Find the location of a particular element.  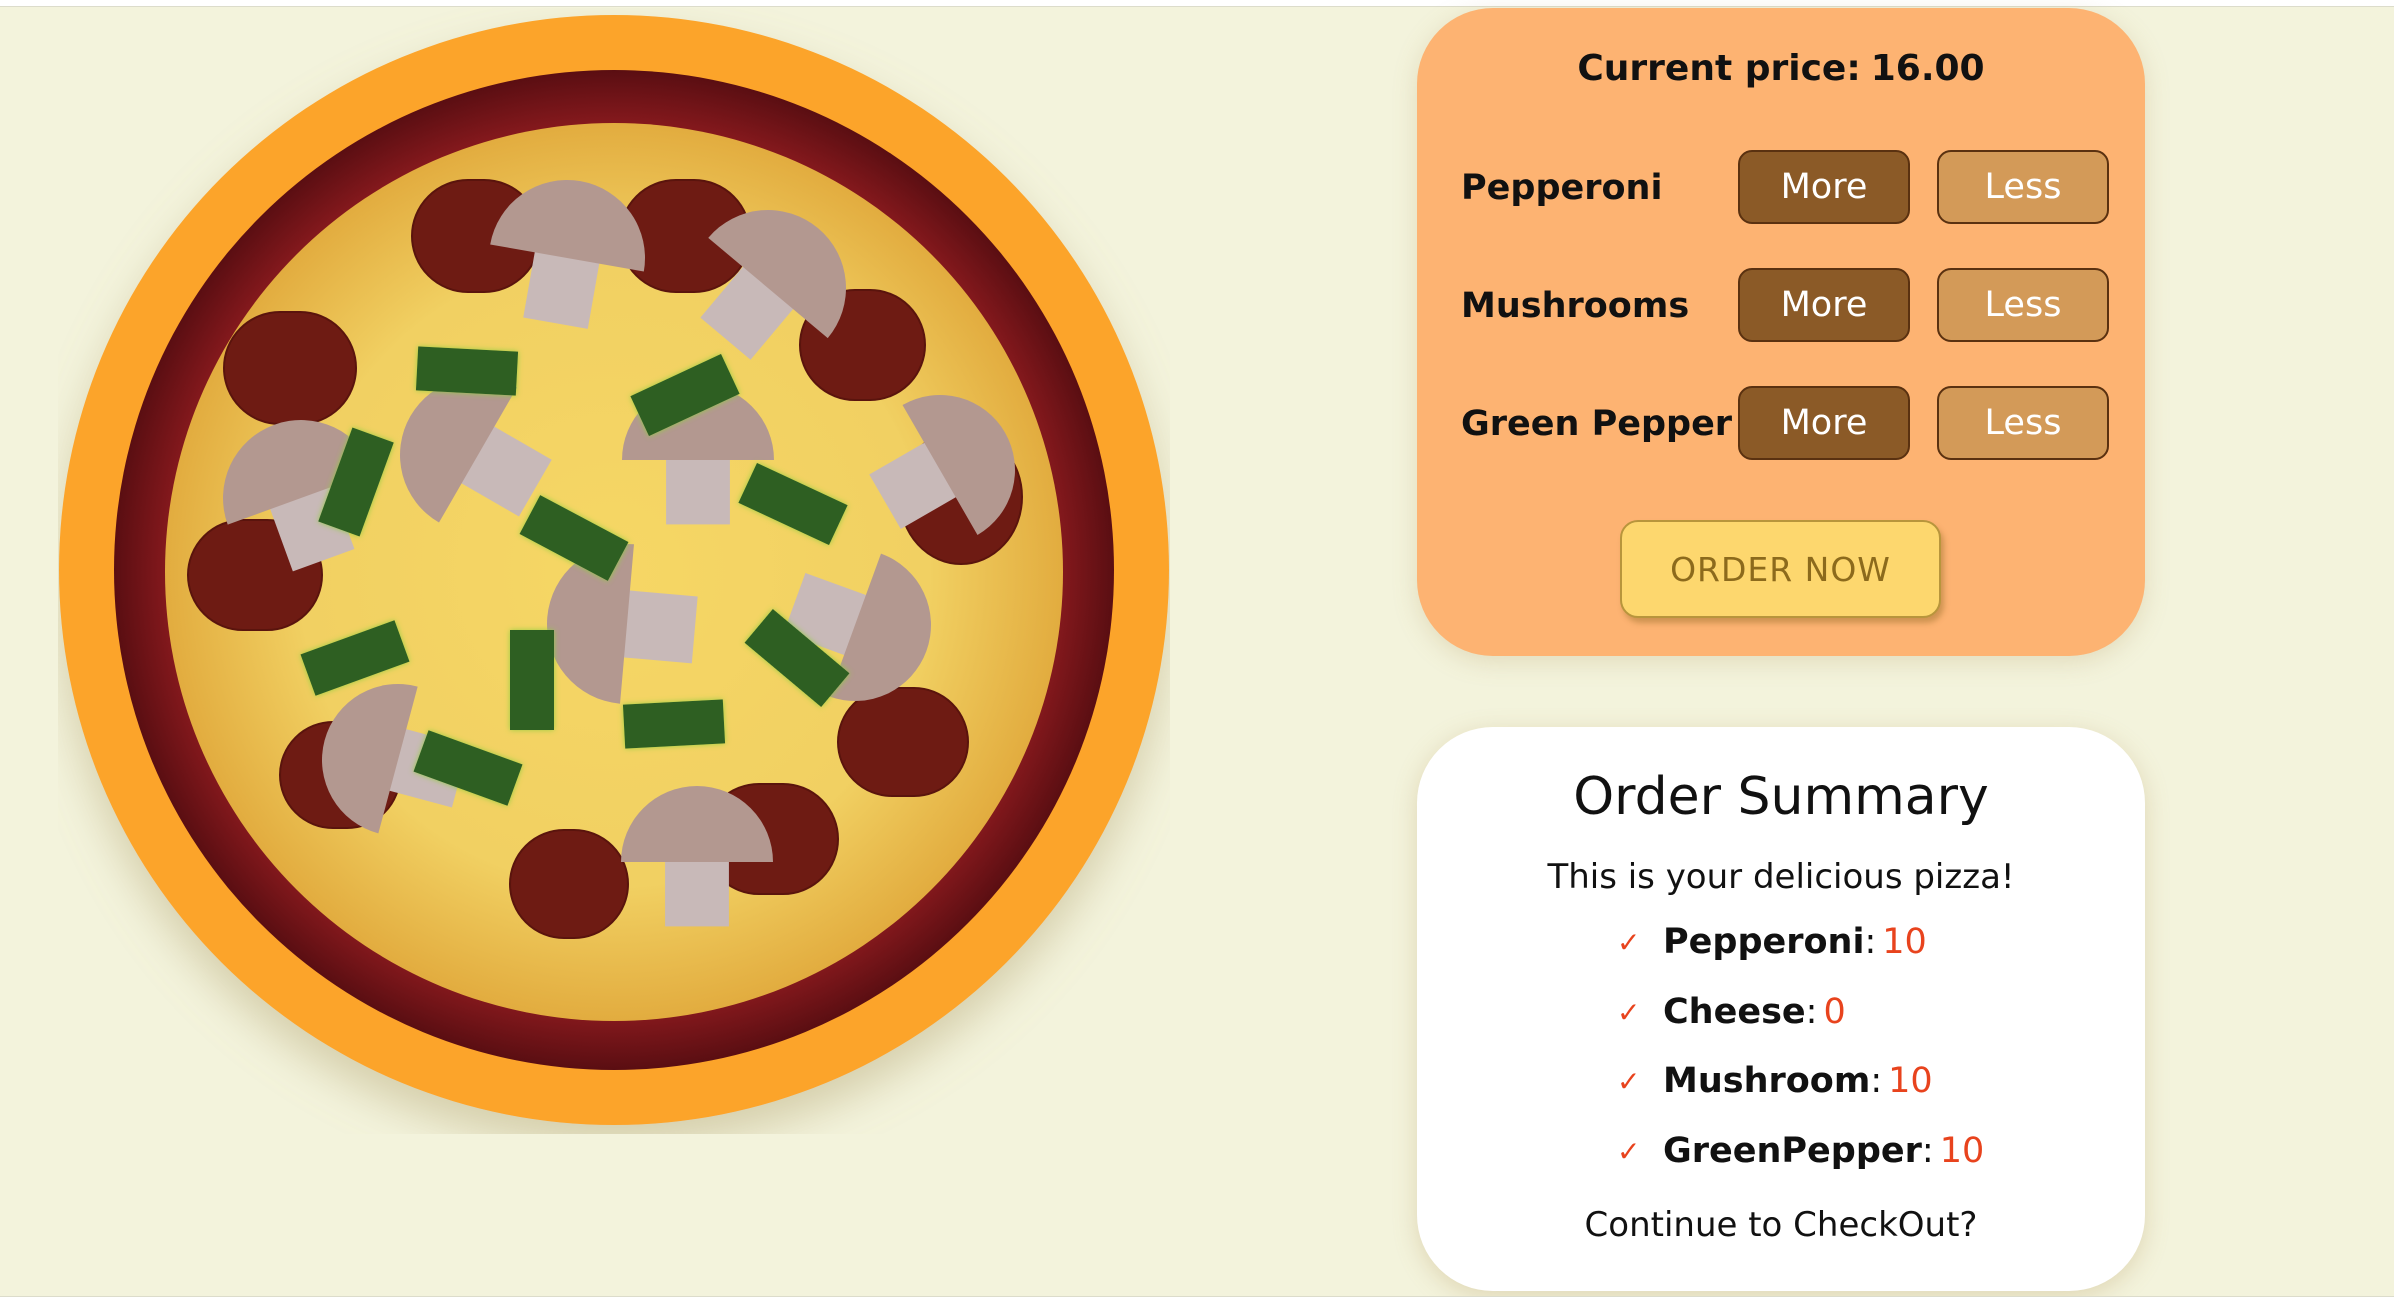

summary-item-cheese: ✓ Cheese:0 is located at coordinates (1731, 1012).